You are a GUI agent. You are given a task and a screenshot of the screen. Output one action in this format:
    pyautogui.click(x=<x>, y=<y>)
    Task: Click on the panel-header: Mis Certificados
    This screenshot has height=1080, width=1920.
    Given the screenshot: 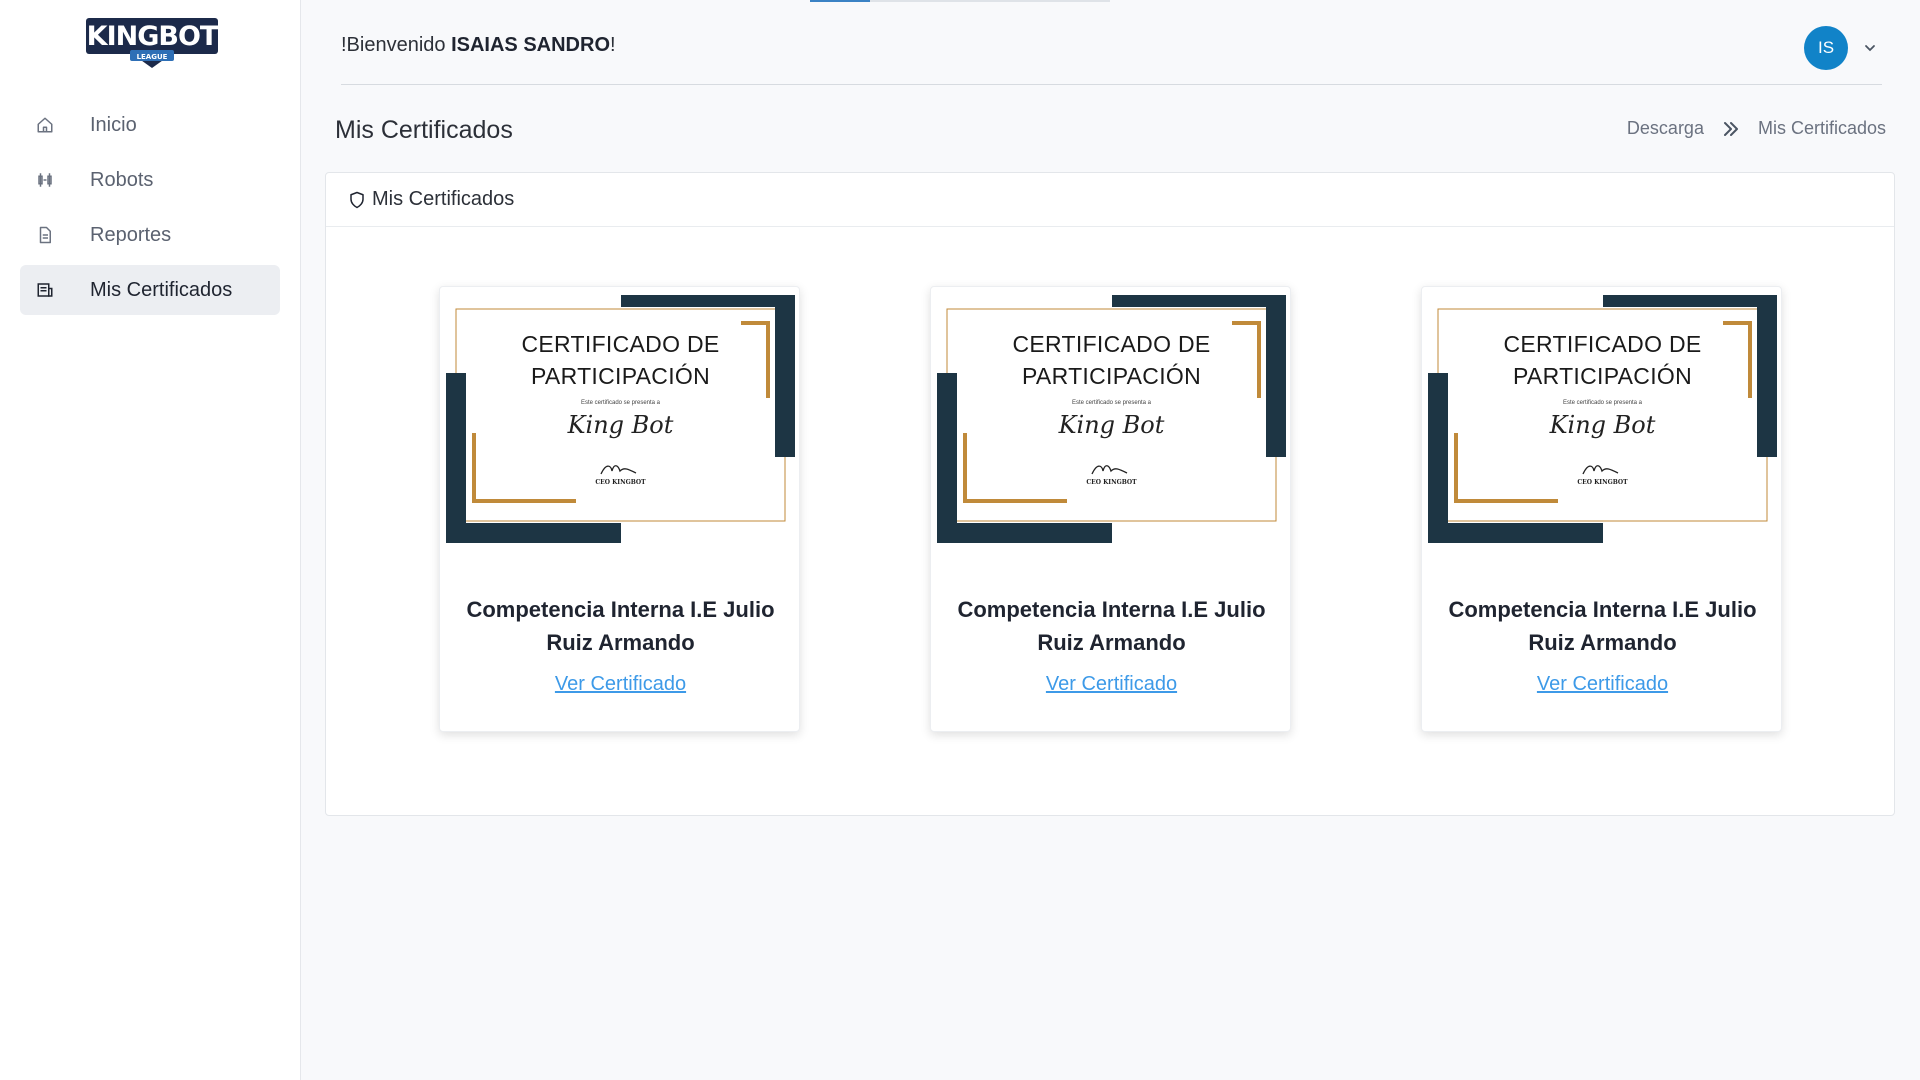 What is the action you would take?
    pyautogui.click(x=1110, y=200)
    